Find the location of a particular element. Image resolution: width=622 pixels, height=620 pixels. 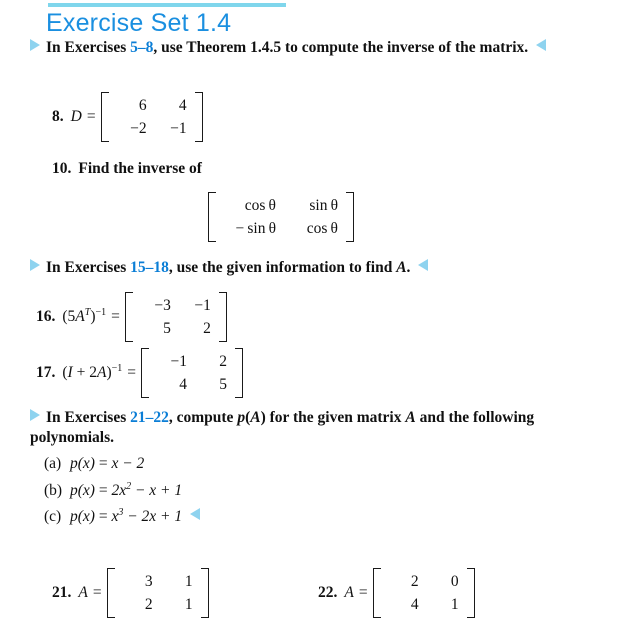

problem-10-matrix-wrap: cos θ sin θ − sin θ cos θ is located at coordinates (281, 217).